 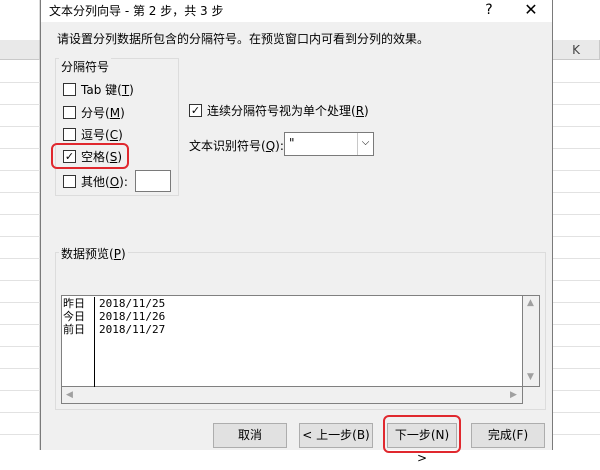 What do you see at coordinates (288, 110) in the screenshot?
I see `consecutive-delimiters-label: 连续分隔符号视为单个处理(R)` at bounding box center [288, 110].